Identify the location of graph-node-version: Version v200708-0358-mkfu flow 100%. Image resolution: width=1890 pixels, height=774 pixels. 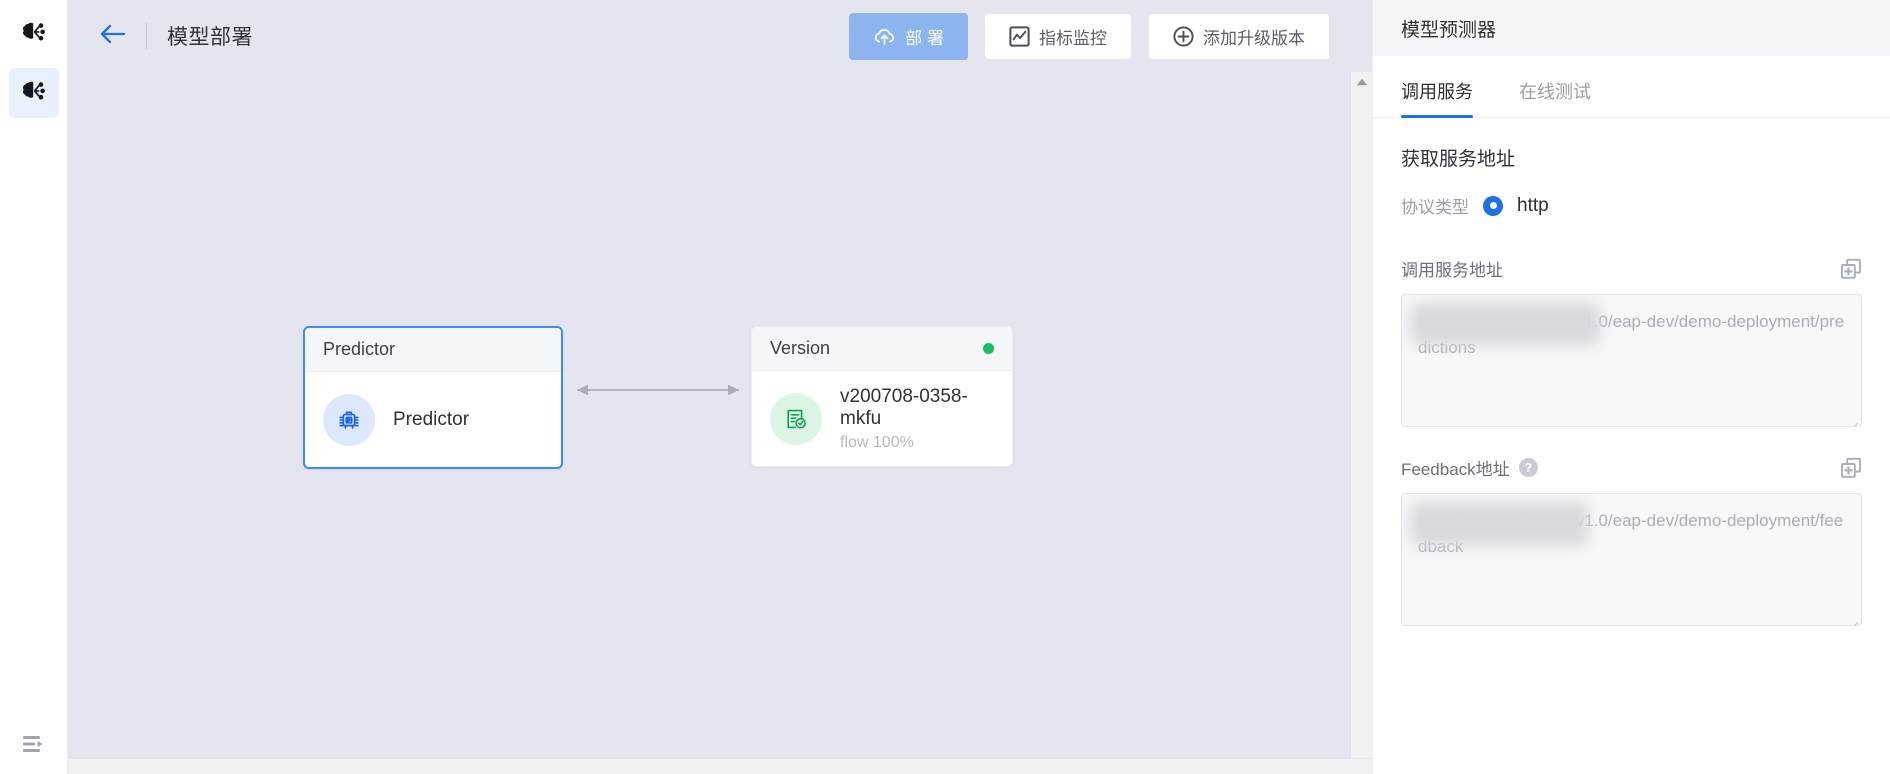
(882, 396).